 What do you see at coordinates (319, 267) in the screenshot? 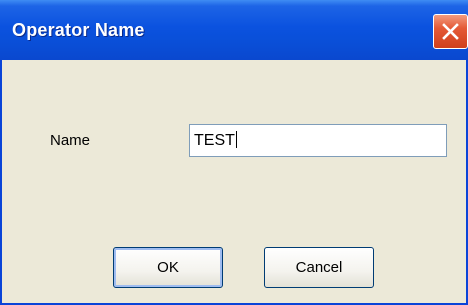
I see `cancel-button: Cancel` at bounding box center [319, 267].